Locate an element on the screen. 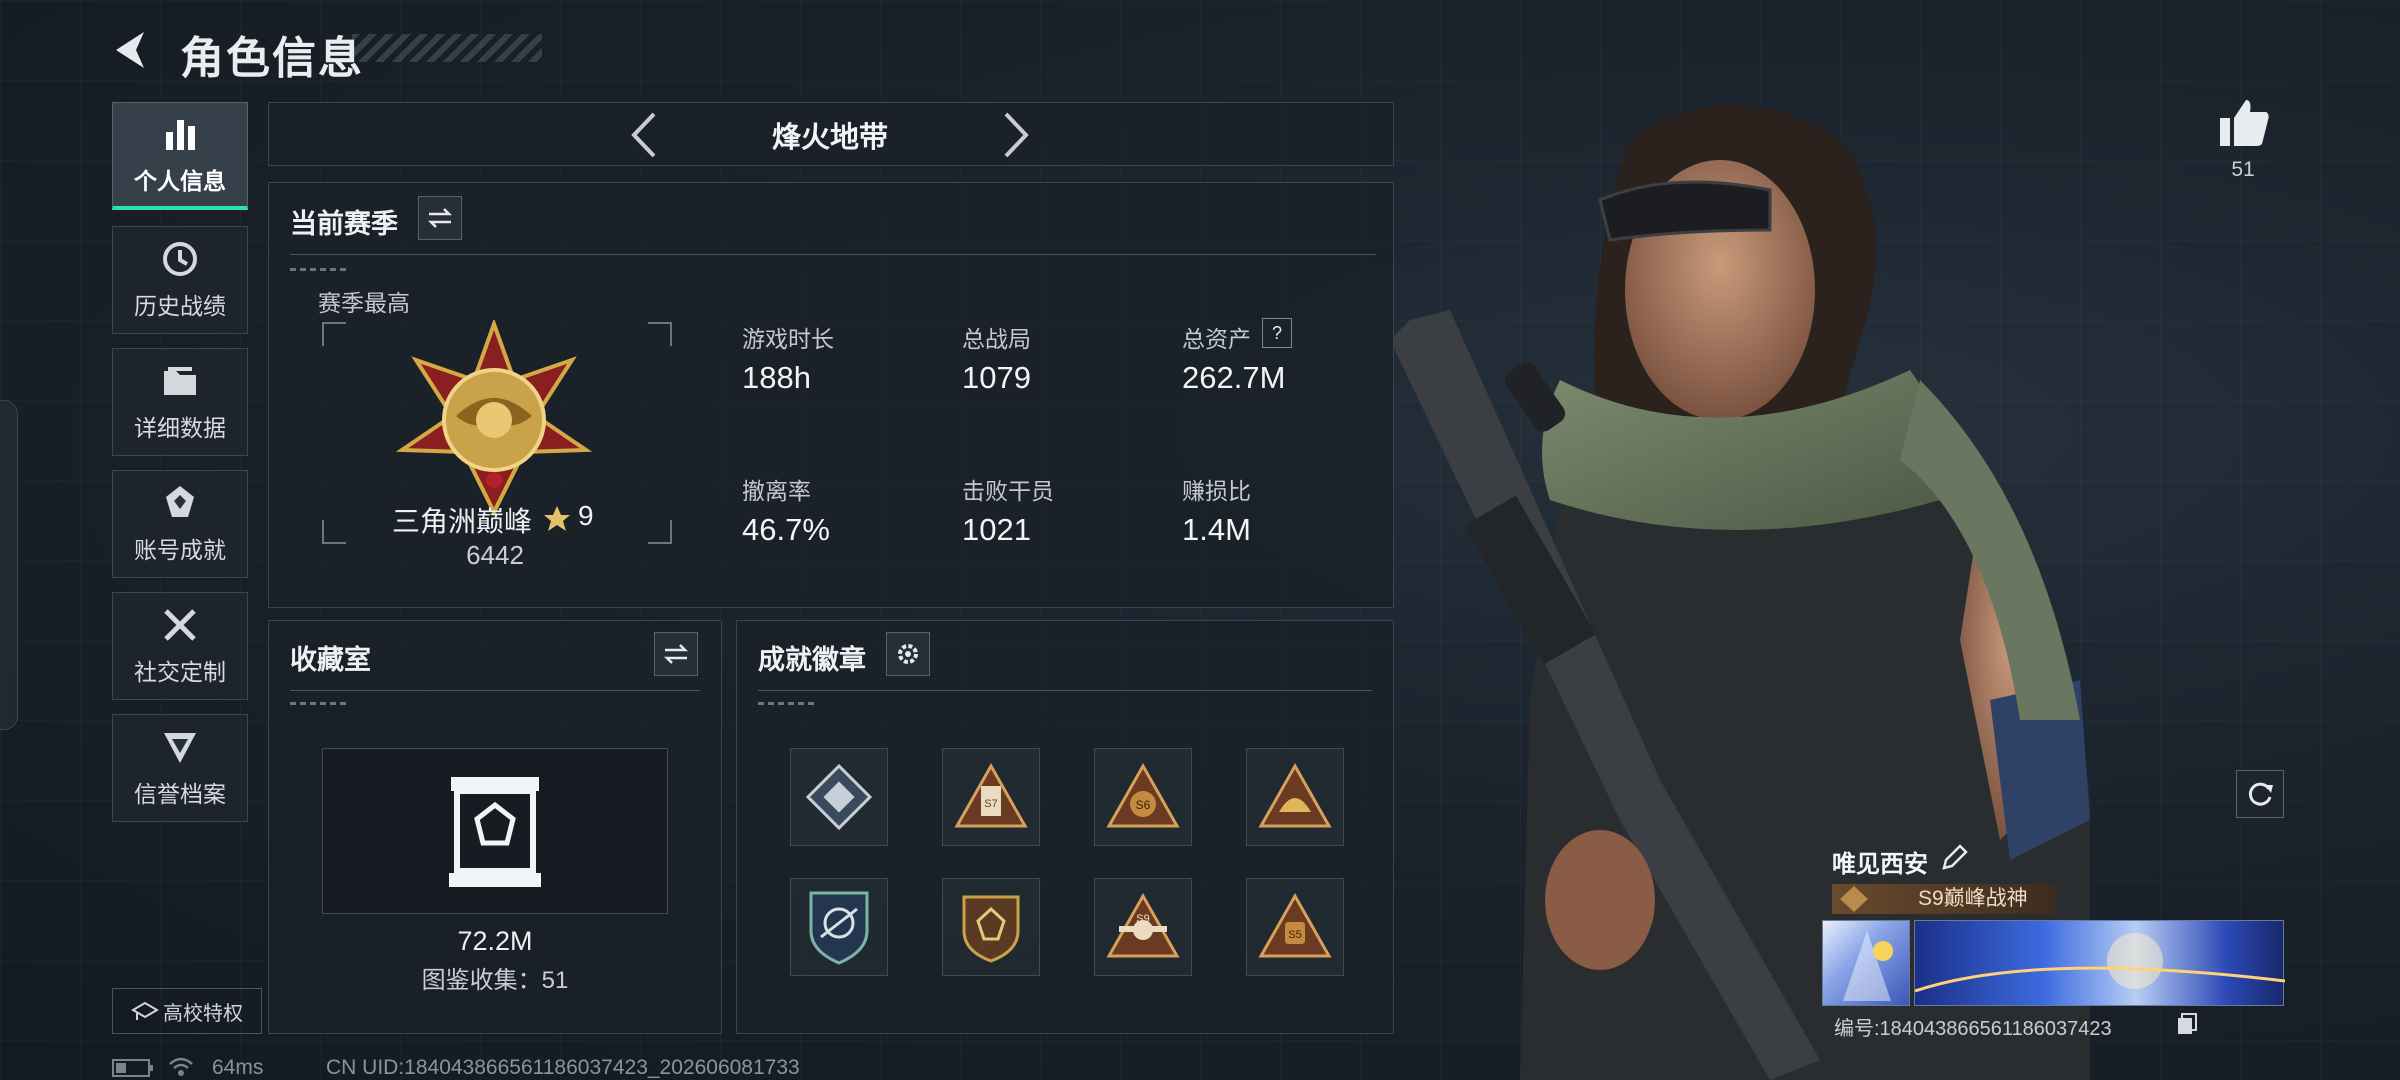 The height and width of the screenshot is (1080, 2400). season-best-label: 赛季最高 is located at coordinates (364, 303).